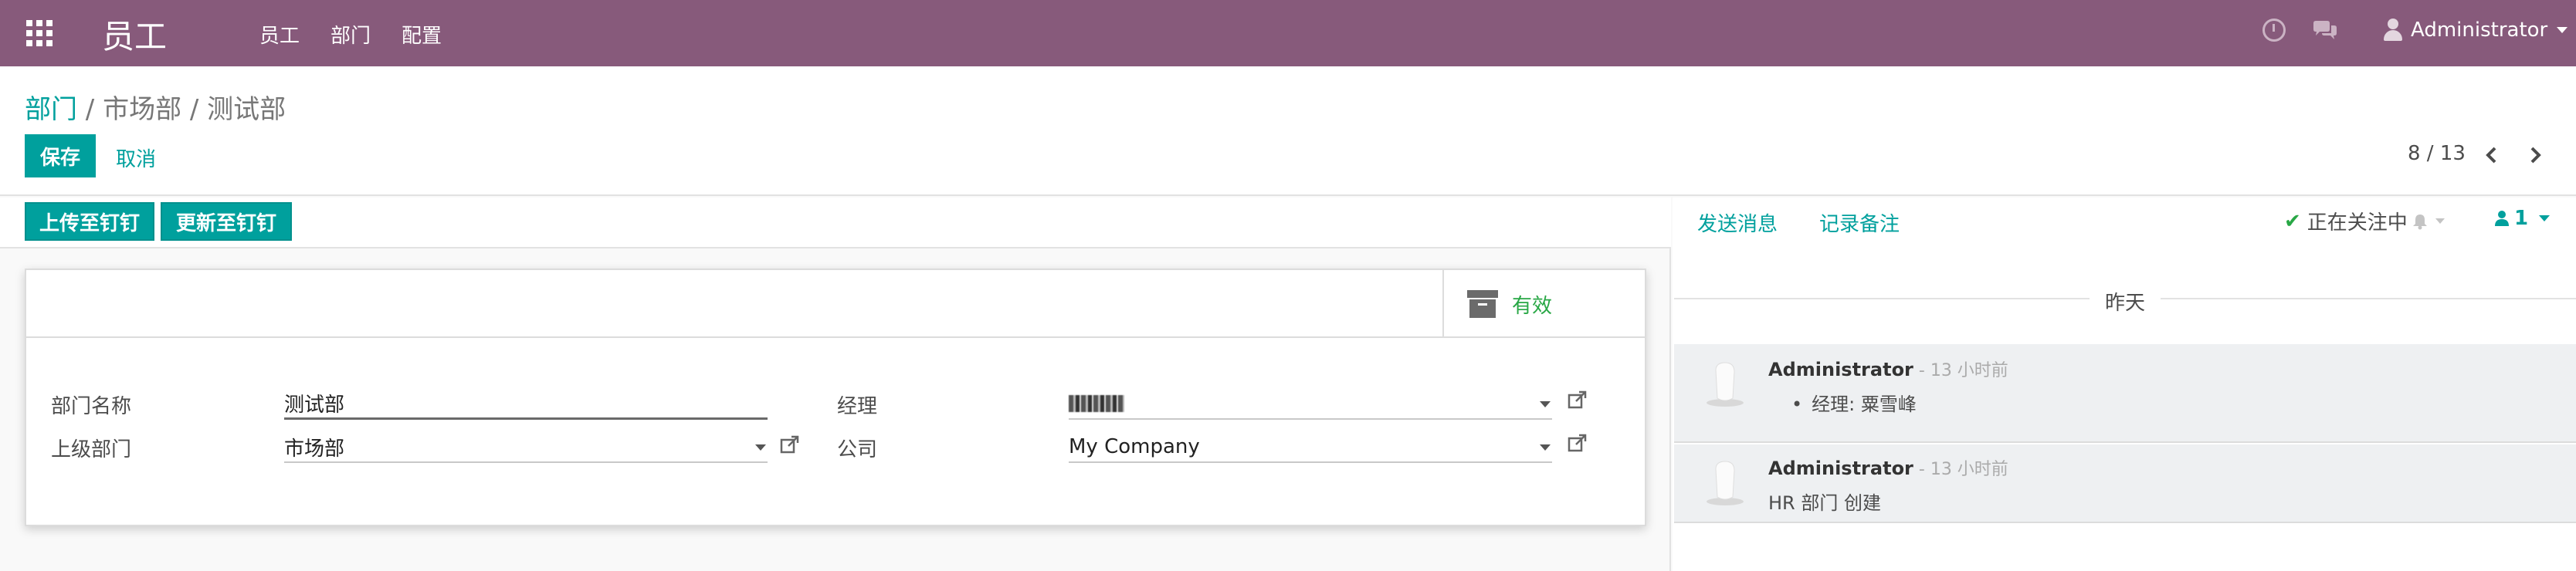 The width and height of the screenshot is (2576, 571). I want to click on company-select: My Company, so click(1310, 447).